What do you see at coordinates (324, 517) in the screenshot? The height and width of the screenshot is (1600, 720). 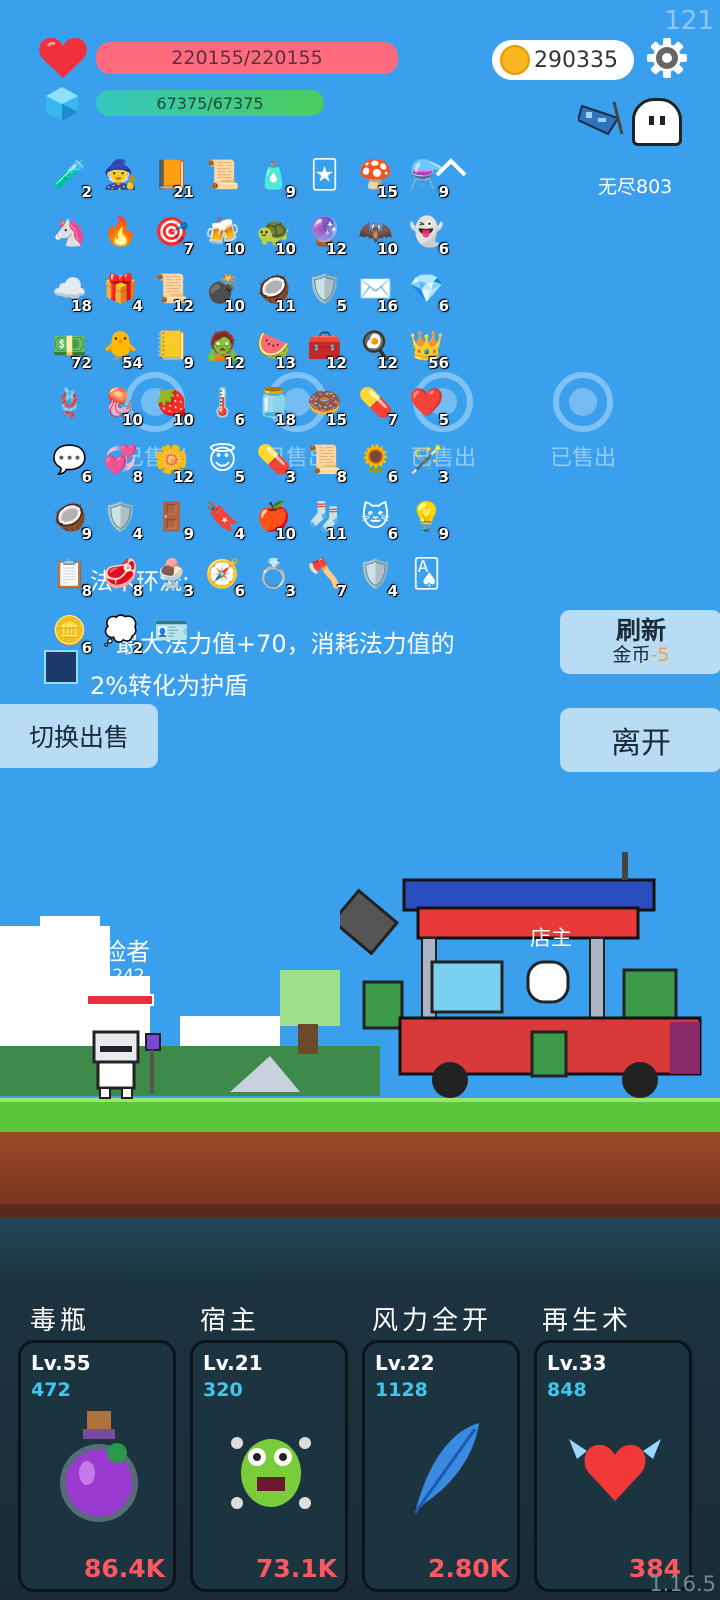 I see `inventory-slot: 🧦 11` at bounding box center [324, 517].